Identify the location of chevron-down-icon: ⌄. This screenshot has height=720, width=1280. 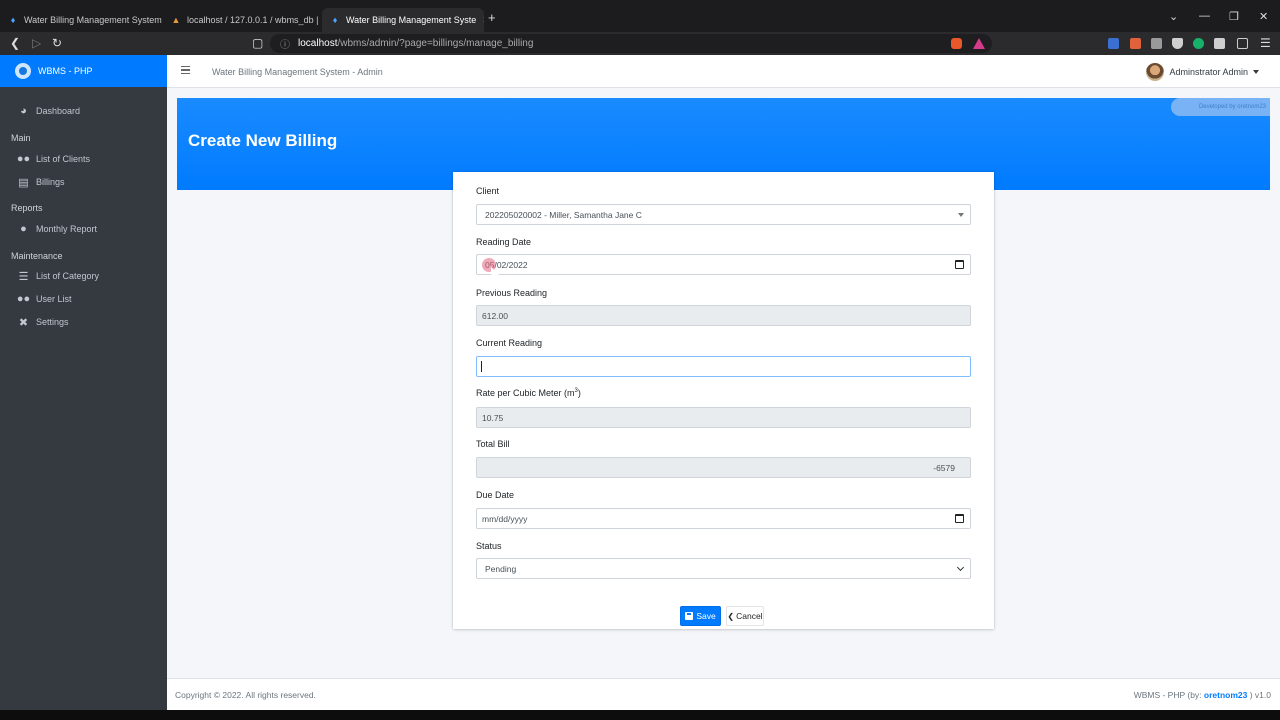
(1173, 16).